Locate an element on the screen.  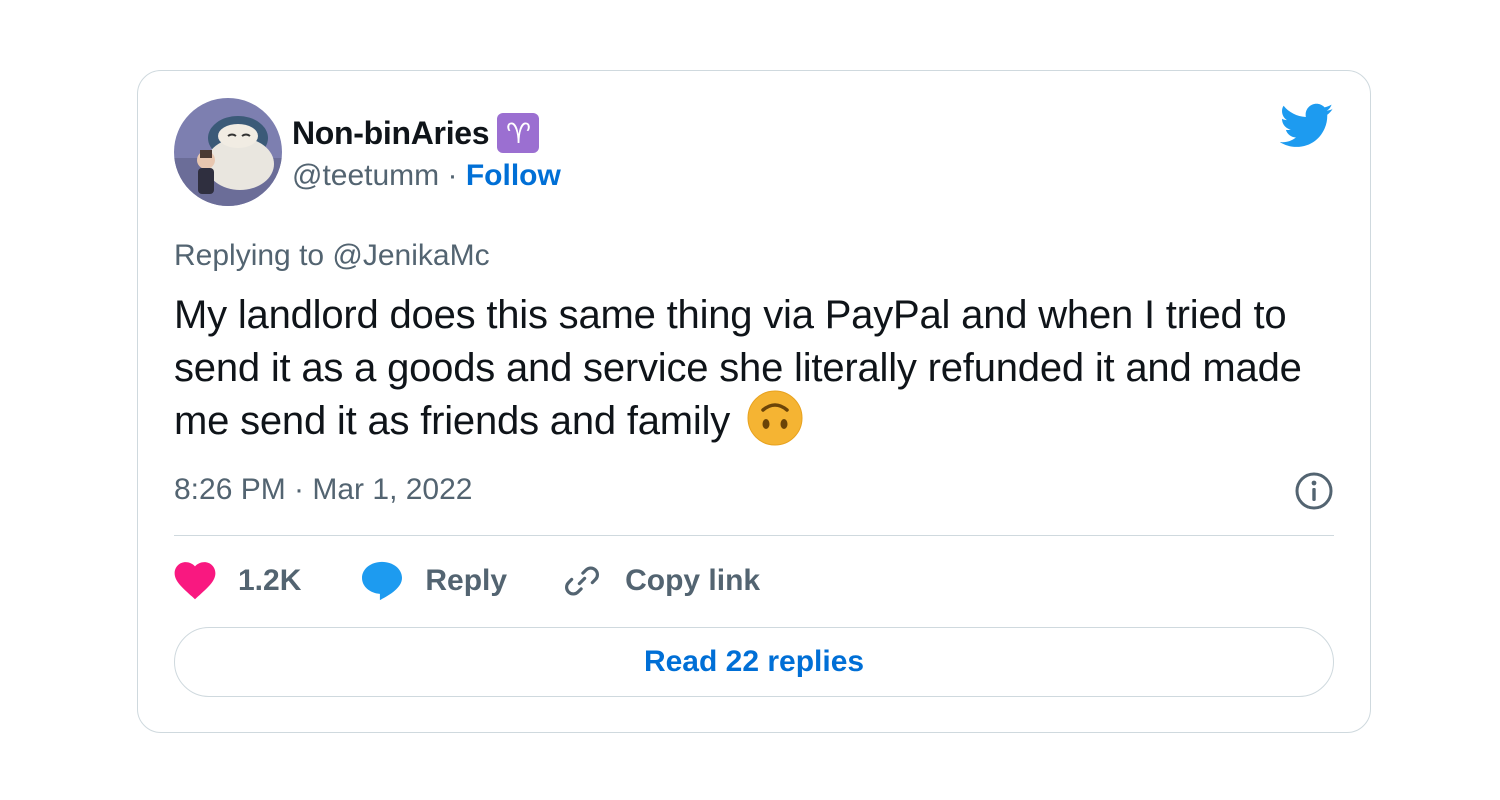
like-button: 1.2K is located at coordinates (237, 581).